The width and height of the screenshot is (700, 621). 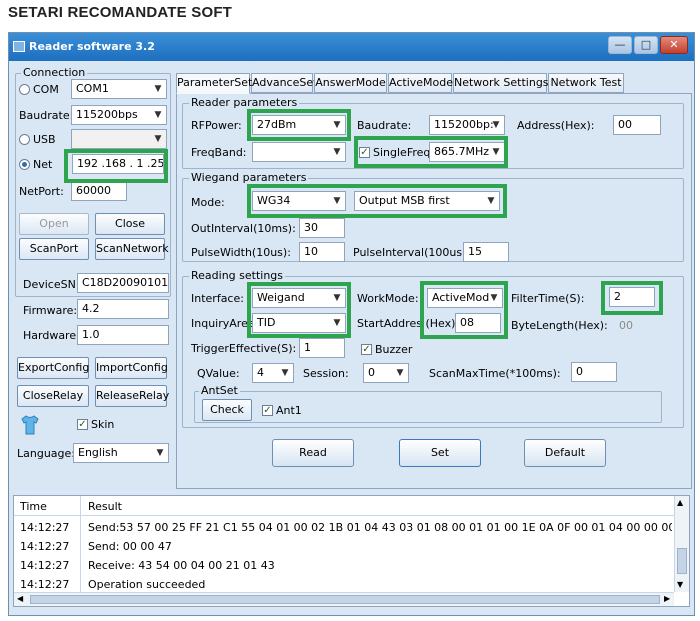 What do you see at coordinates (464, 124) in the screenshot?
I see `reader-baudrate-value: 115200bp:` at bounding box center [464, 124].